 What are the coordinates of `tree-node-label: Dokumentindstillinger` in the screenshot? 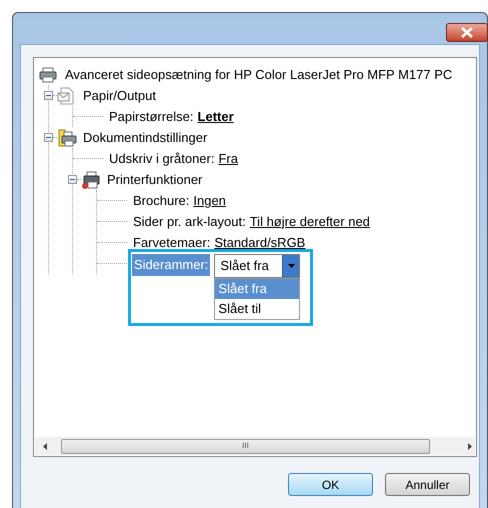 It's located at (145, 137).